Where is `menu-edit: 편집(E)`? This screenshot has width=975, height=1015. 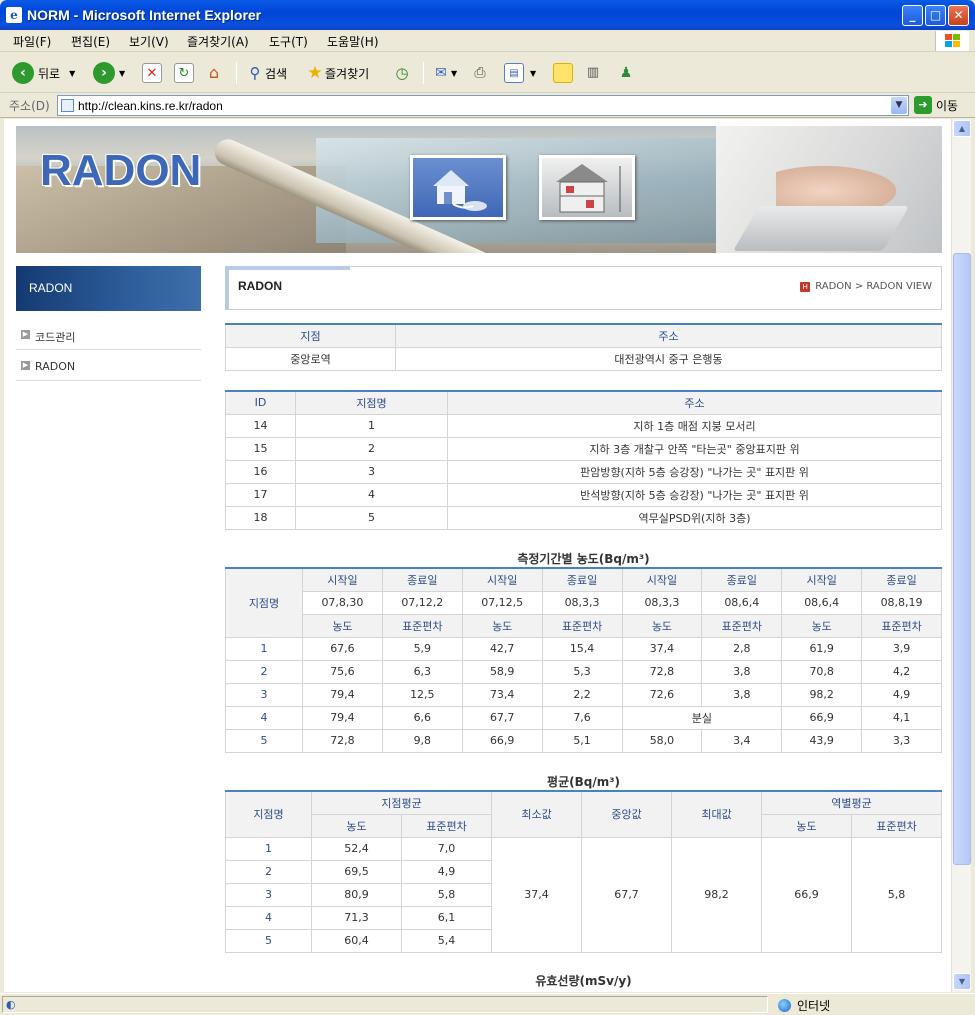
menu-edit: 편집(E) is located at coordinates (90, 41).